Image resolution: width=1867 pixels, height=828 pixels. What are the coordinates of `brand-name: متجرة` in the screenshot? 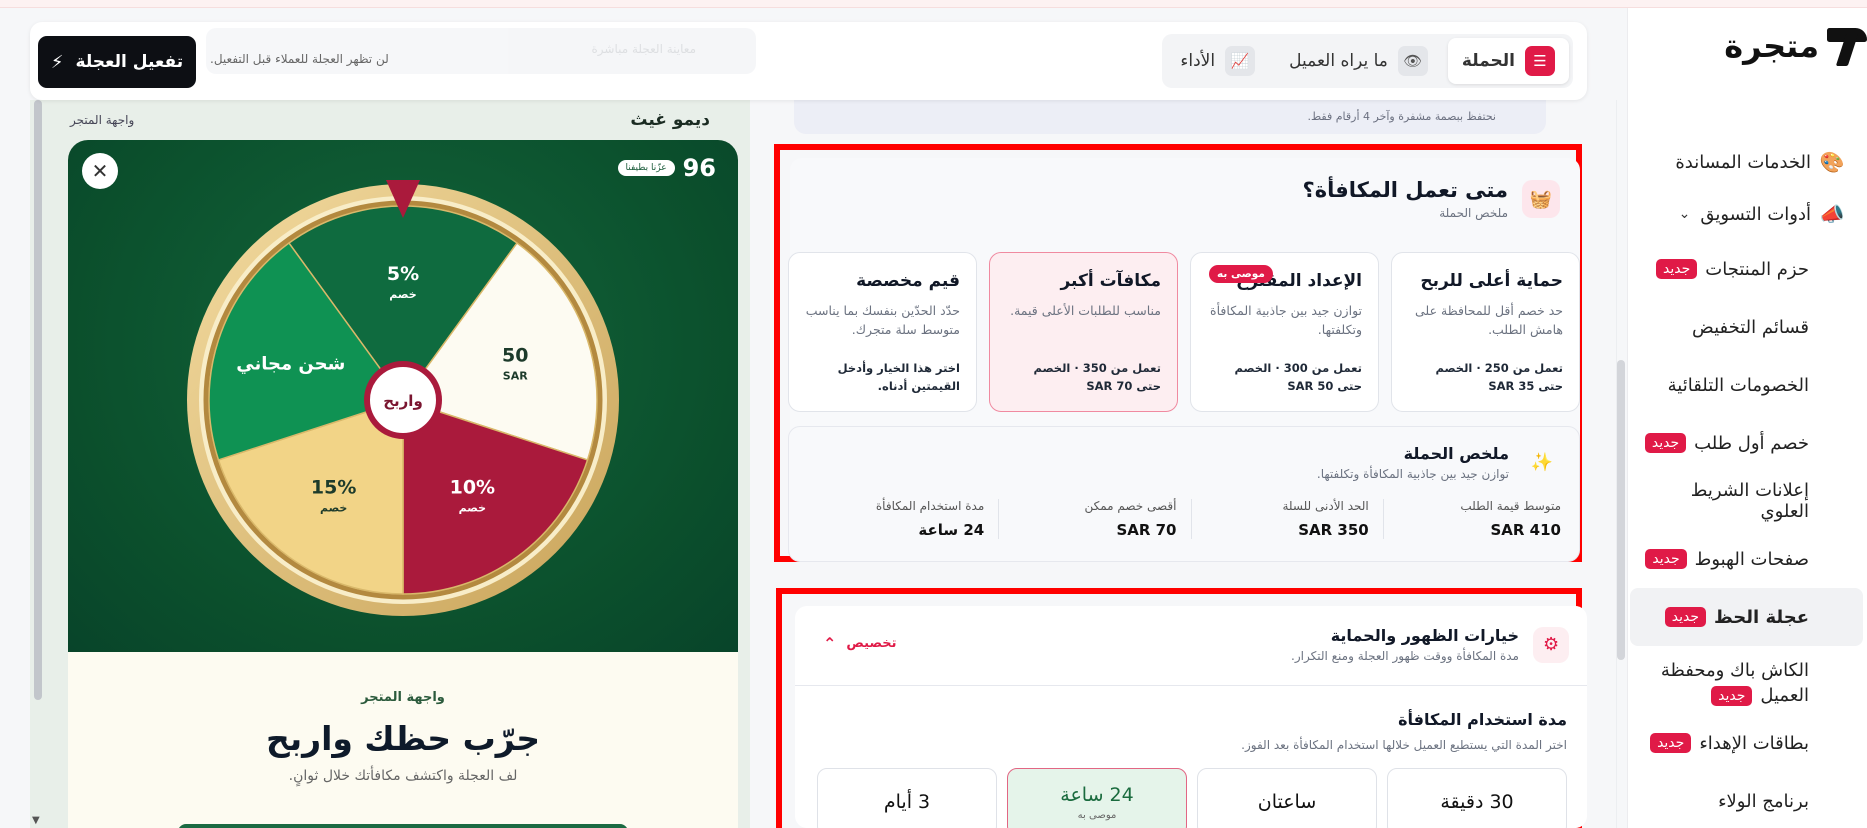 It's located at (1771, 46).